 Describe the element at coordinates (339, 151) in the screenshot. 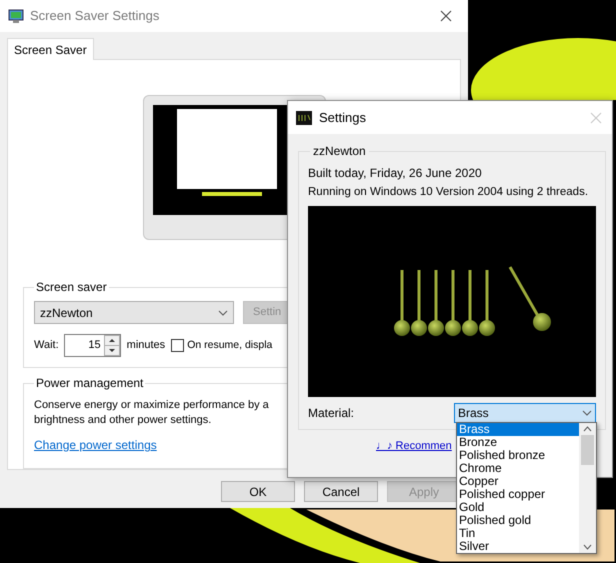

I see `group-heading: zzNewton` at that location.